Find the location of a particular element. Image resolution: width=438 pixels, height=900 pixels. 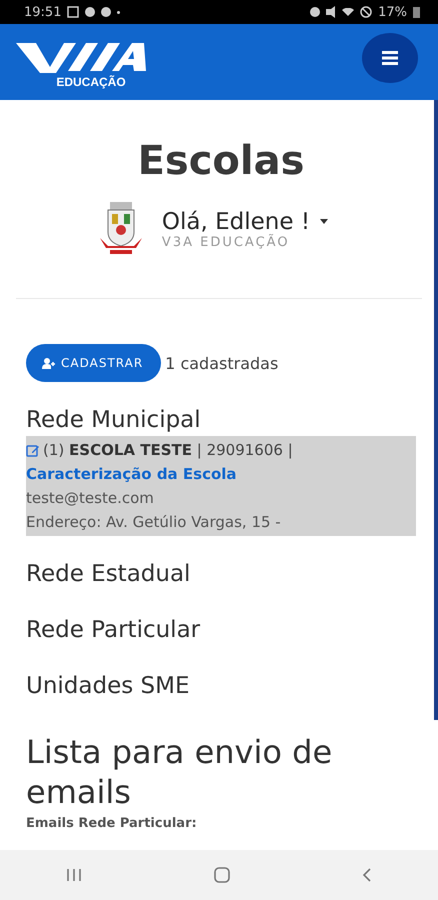

home-icon is located at coordinates (222, 875).